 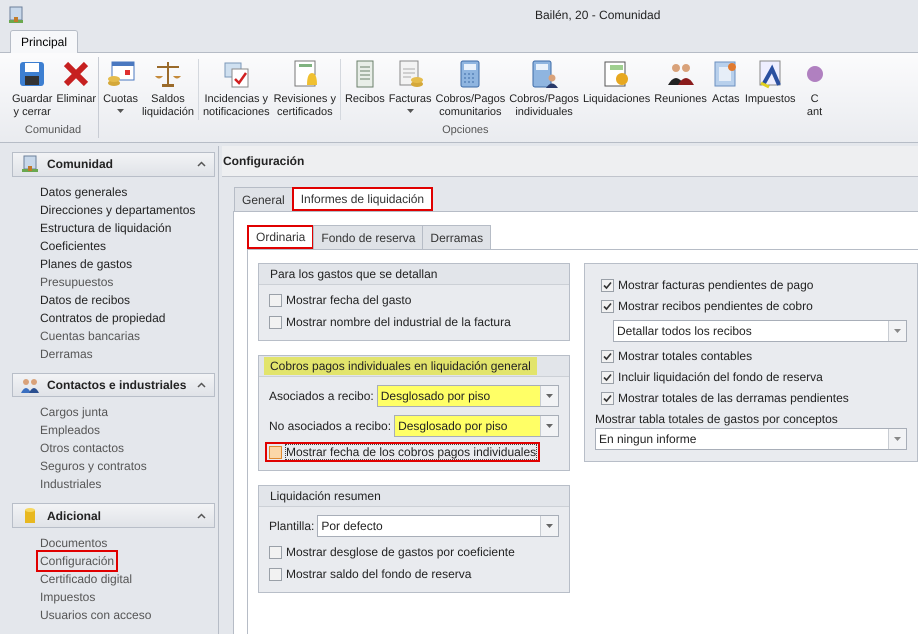 What do you see at coordinates (44, 41) in the screenshot?
I see `ribbon-tab: Principal` at bounding box center [44, 41].